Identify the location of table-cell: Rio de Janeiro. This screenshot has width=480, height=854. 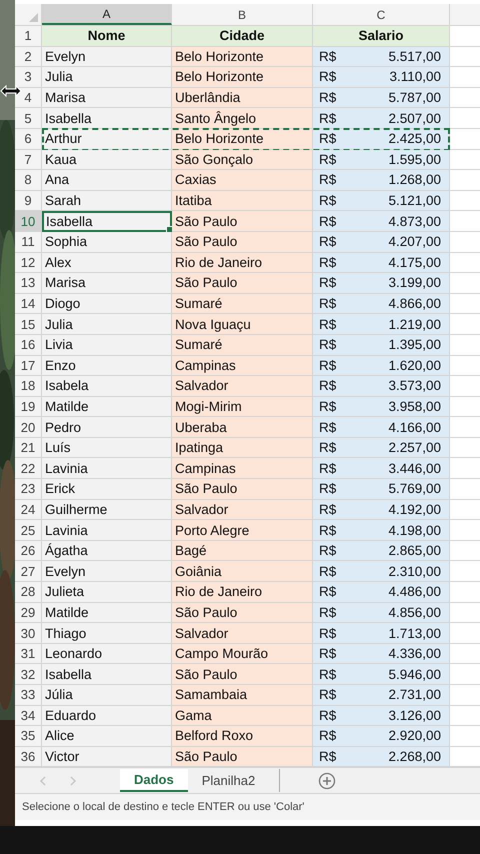
(242, 263).